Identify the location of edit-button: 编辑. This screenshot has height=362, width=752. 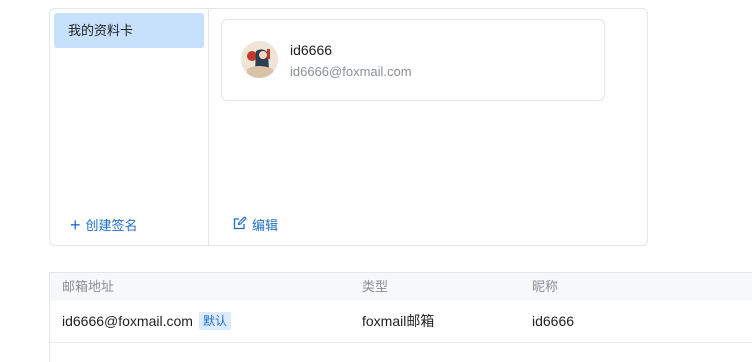
(255, 224).